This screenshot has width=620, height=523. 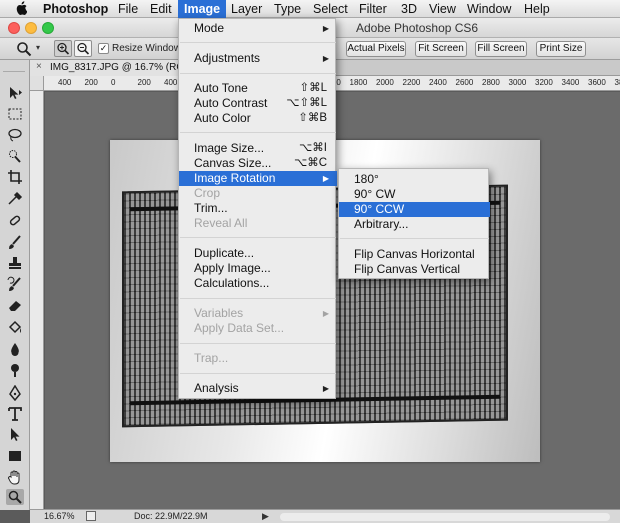 I want to click on move-tool-icon, so click(x=15, y=93).